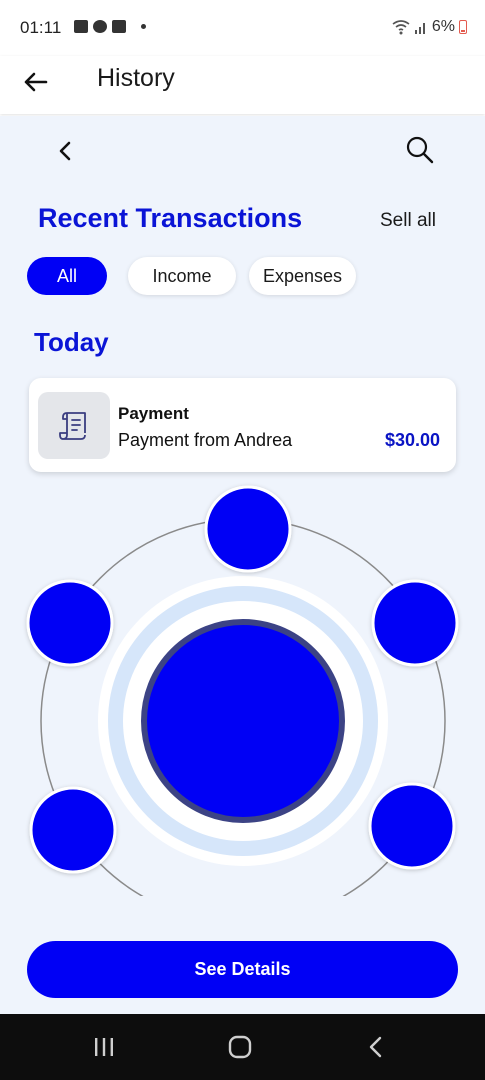 The image size is (485, 1080). I want to click on orbit-node-top, so click(248, 529).